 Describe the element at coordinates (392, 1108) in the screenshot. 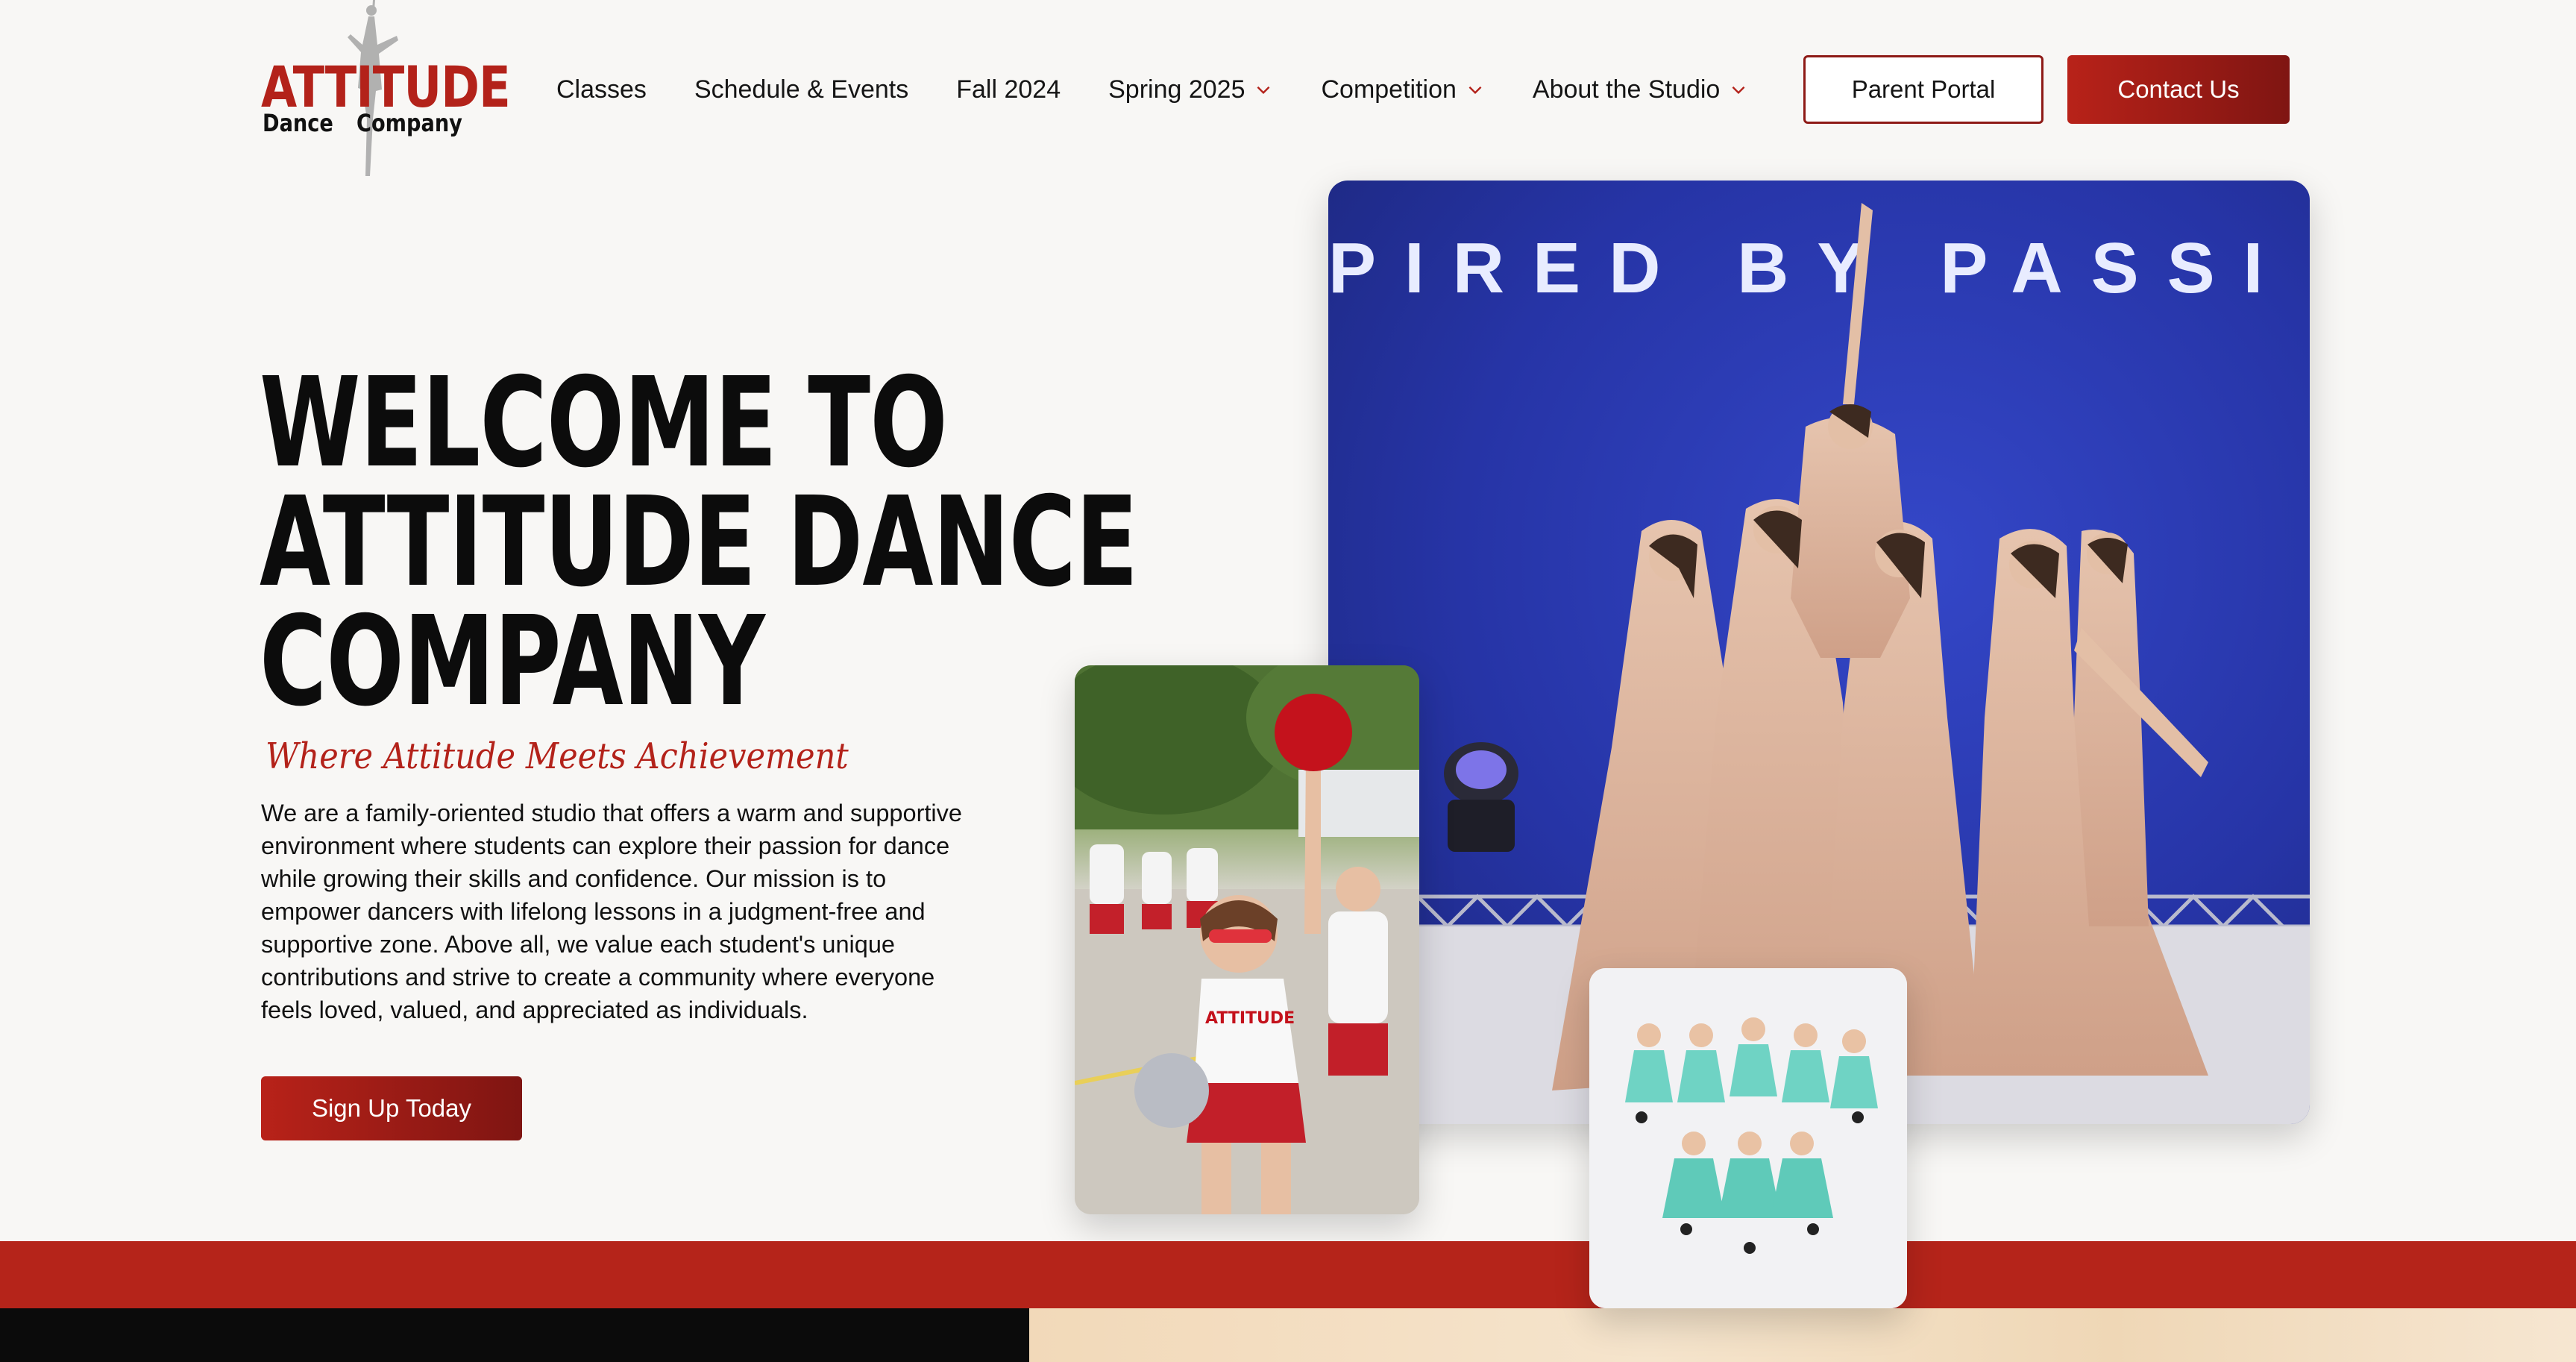

I see `sign-up-button: Sign Up Today` at that location.